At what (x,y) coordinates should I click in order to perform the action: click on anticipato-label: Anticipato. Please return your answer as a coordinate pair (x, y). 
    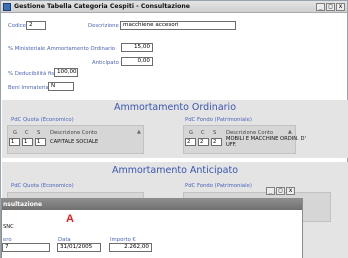
    Looking at the image, I should click on (105, 63).